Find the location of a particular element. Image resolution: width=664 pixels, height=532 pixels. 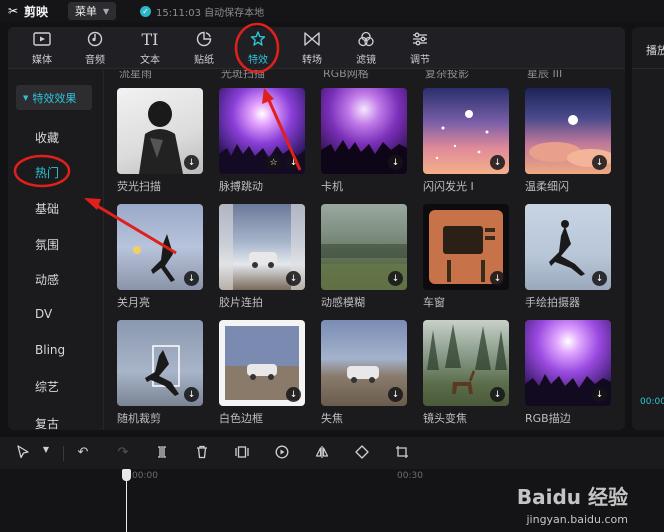

autosave-status: ✓ 15:11:03 自动保存本地 is located at coordinates (202, 11).